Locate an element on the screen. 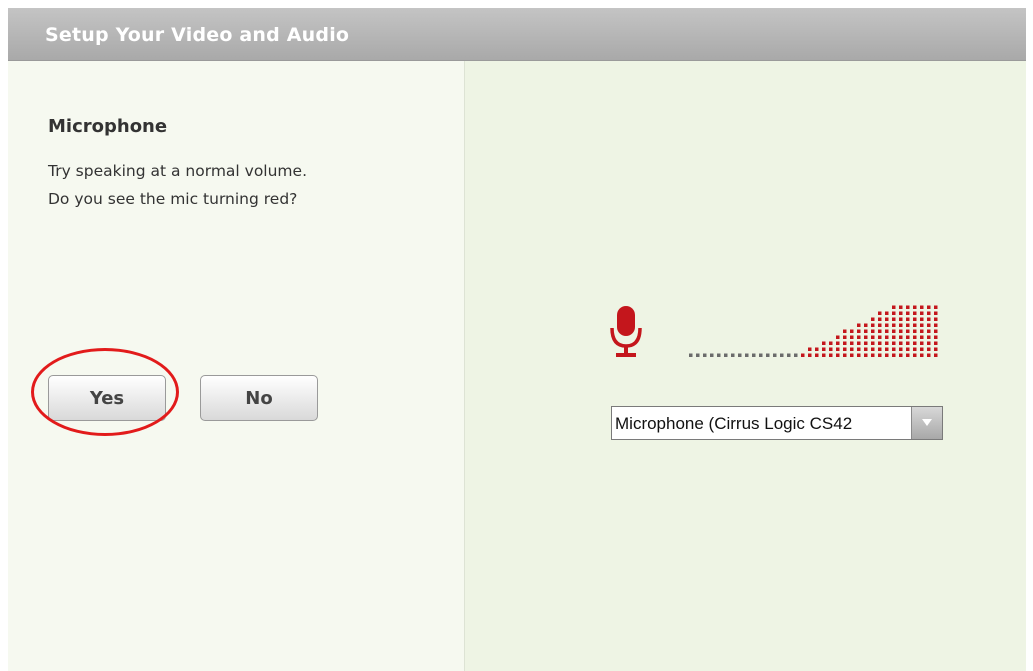 Image resolution: width=1033 pixels, height=671 pixels. microphone-device-select: Microphone (Cirrus Logic CS42 is located at coordinates (777, 423).